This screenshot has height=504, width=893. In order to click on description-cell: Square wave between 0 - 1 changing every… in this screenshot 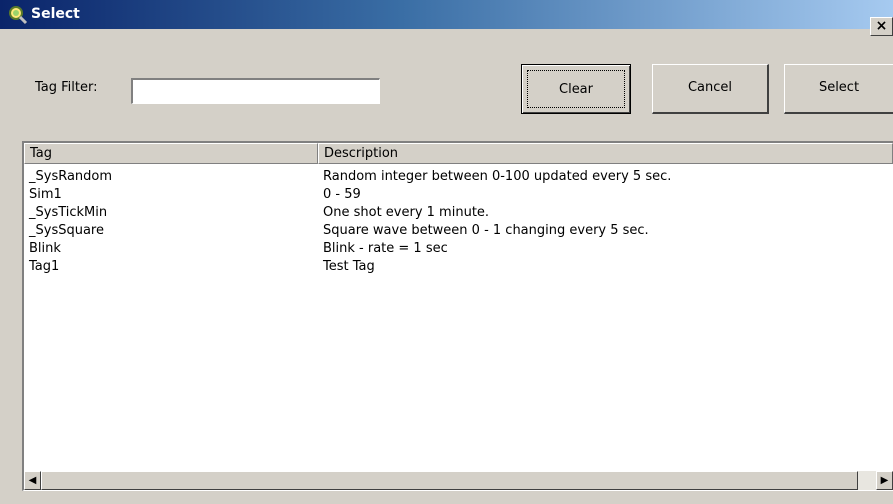, I will do `click(486, 230)`.